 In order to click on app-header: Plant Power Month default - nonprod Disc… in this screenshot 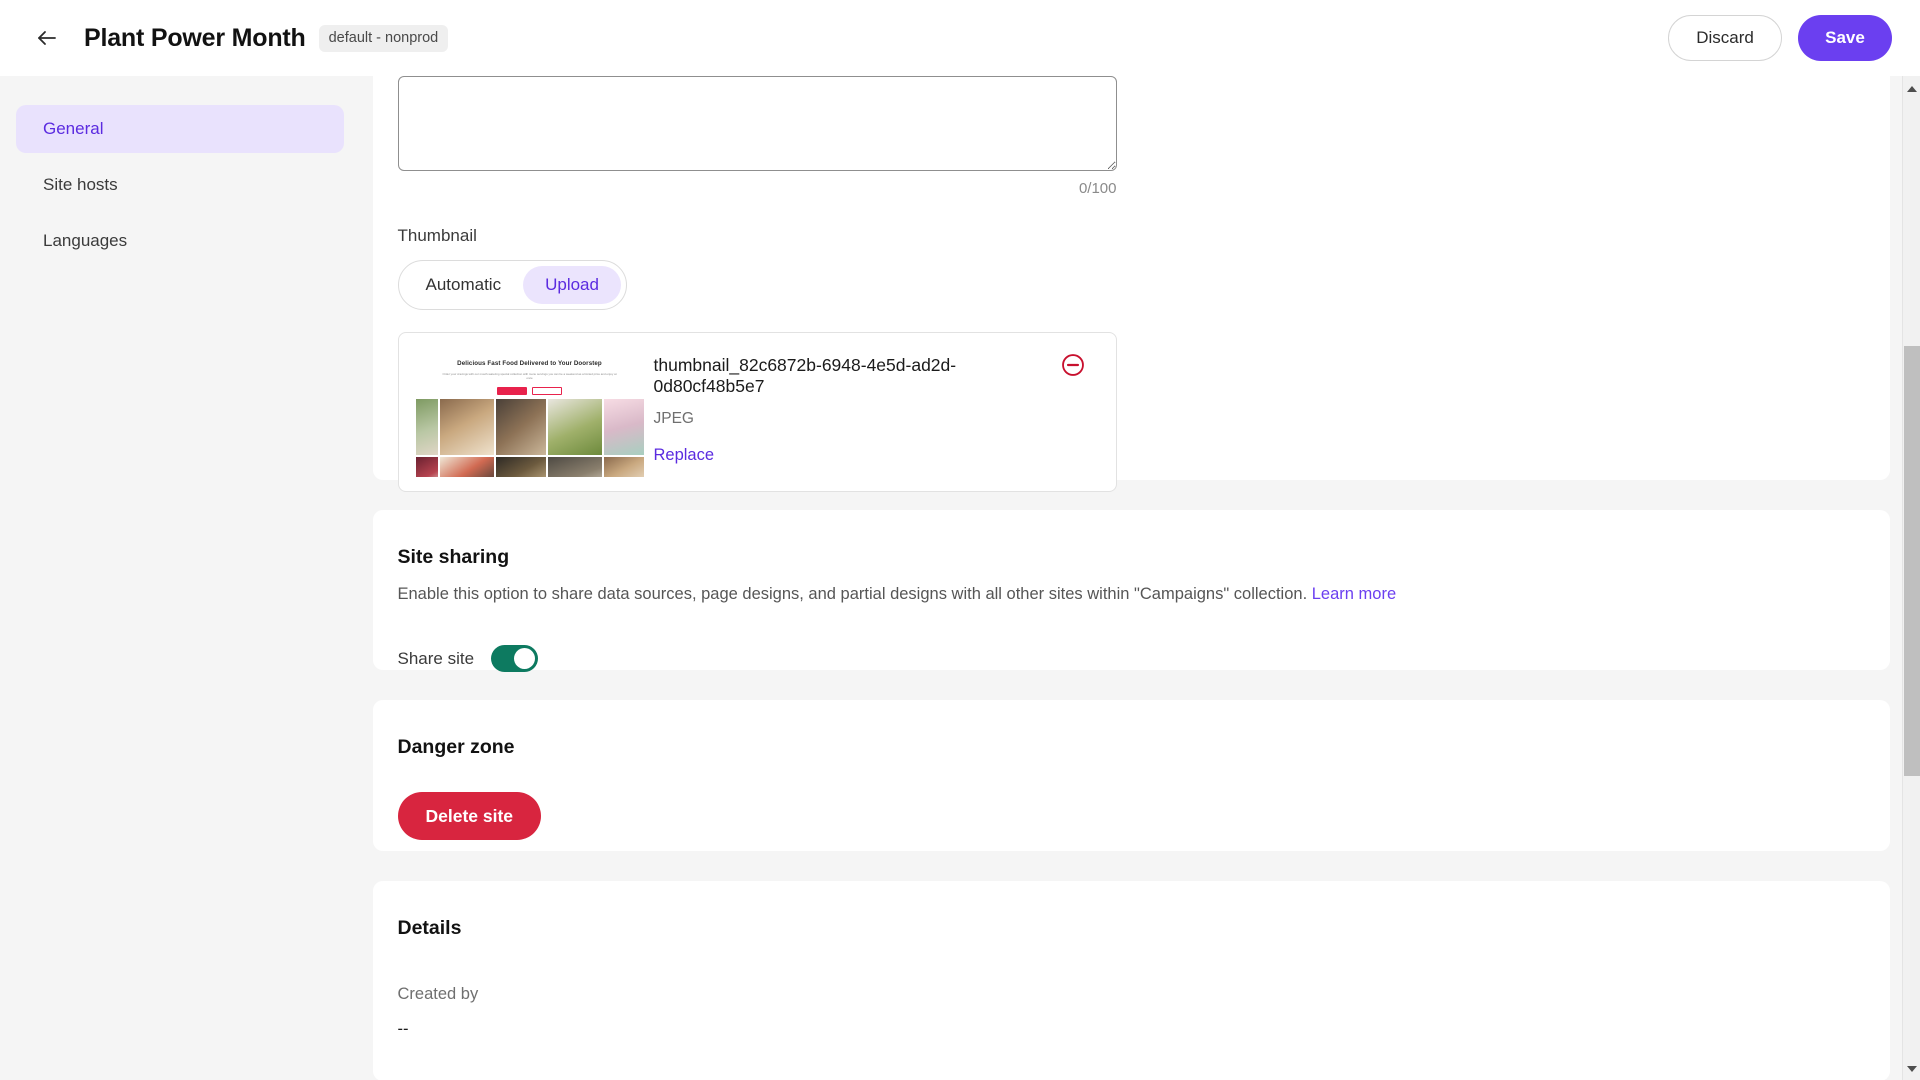, I will do `click(960, 38)`.